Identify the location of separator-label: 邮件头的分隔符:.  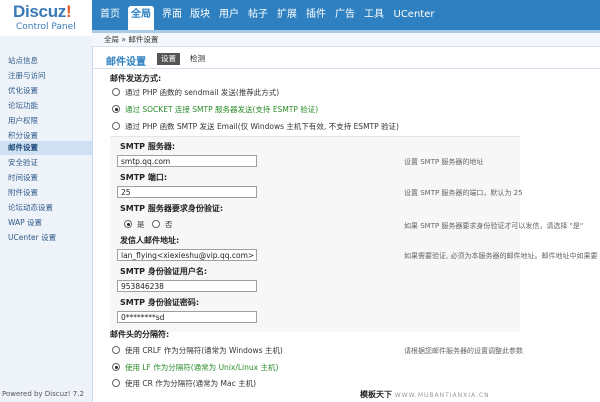
(140, 334).